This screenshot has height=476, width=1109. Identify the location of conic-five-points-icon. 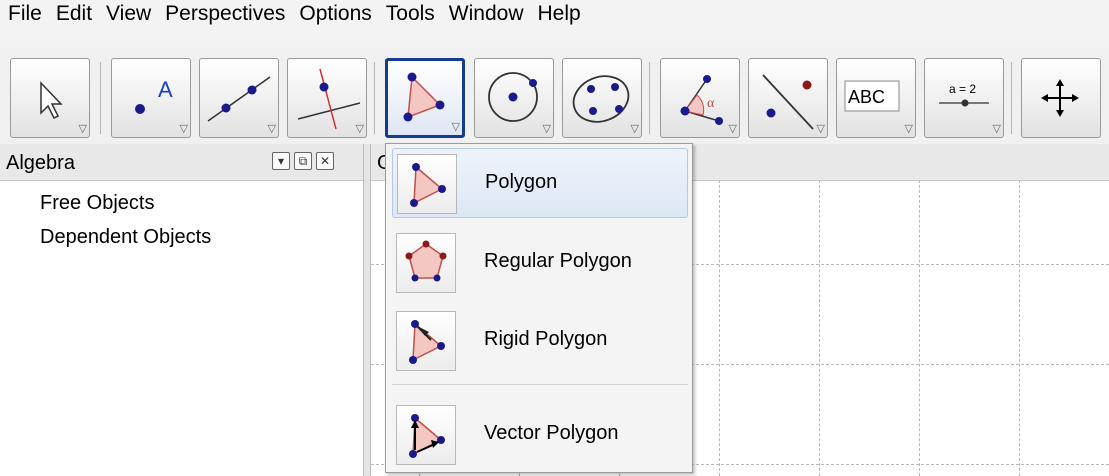
(601, 99).